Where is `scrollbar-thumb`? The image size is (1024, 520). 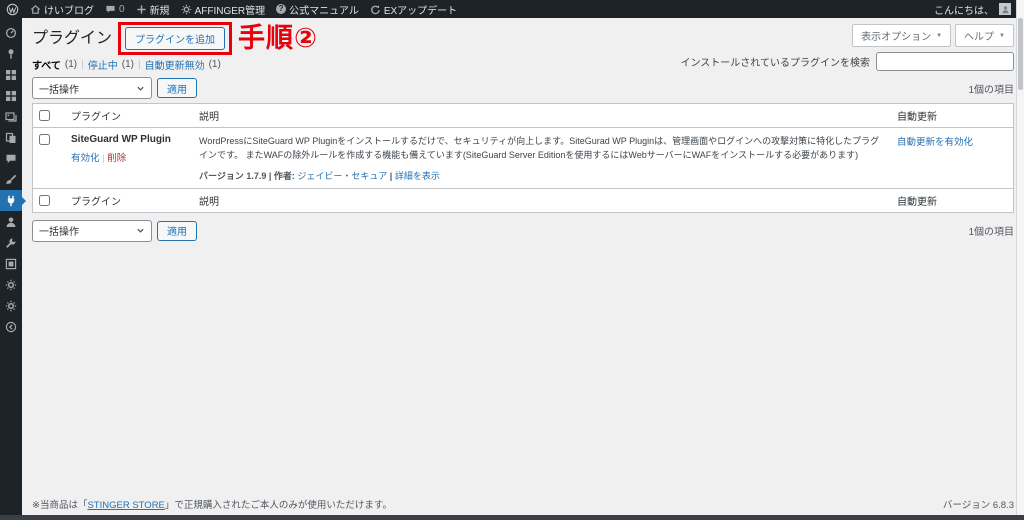
scrollbar-thumb is located at coordinates (1020, 54).